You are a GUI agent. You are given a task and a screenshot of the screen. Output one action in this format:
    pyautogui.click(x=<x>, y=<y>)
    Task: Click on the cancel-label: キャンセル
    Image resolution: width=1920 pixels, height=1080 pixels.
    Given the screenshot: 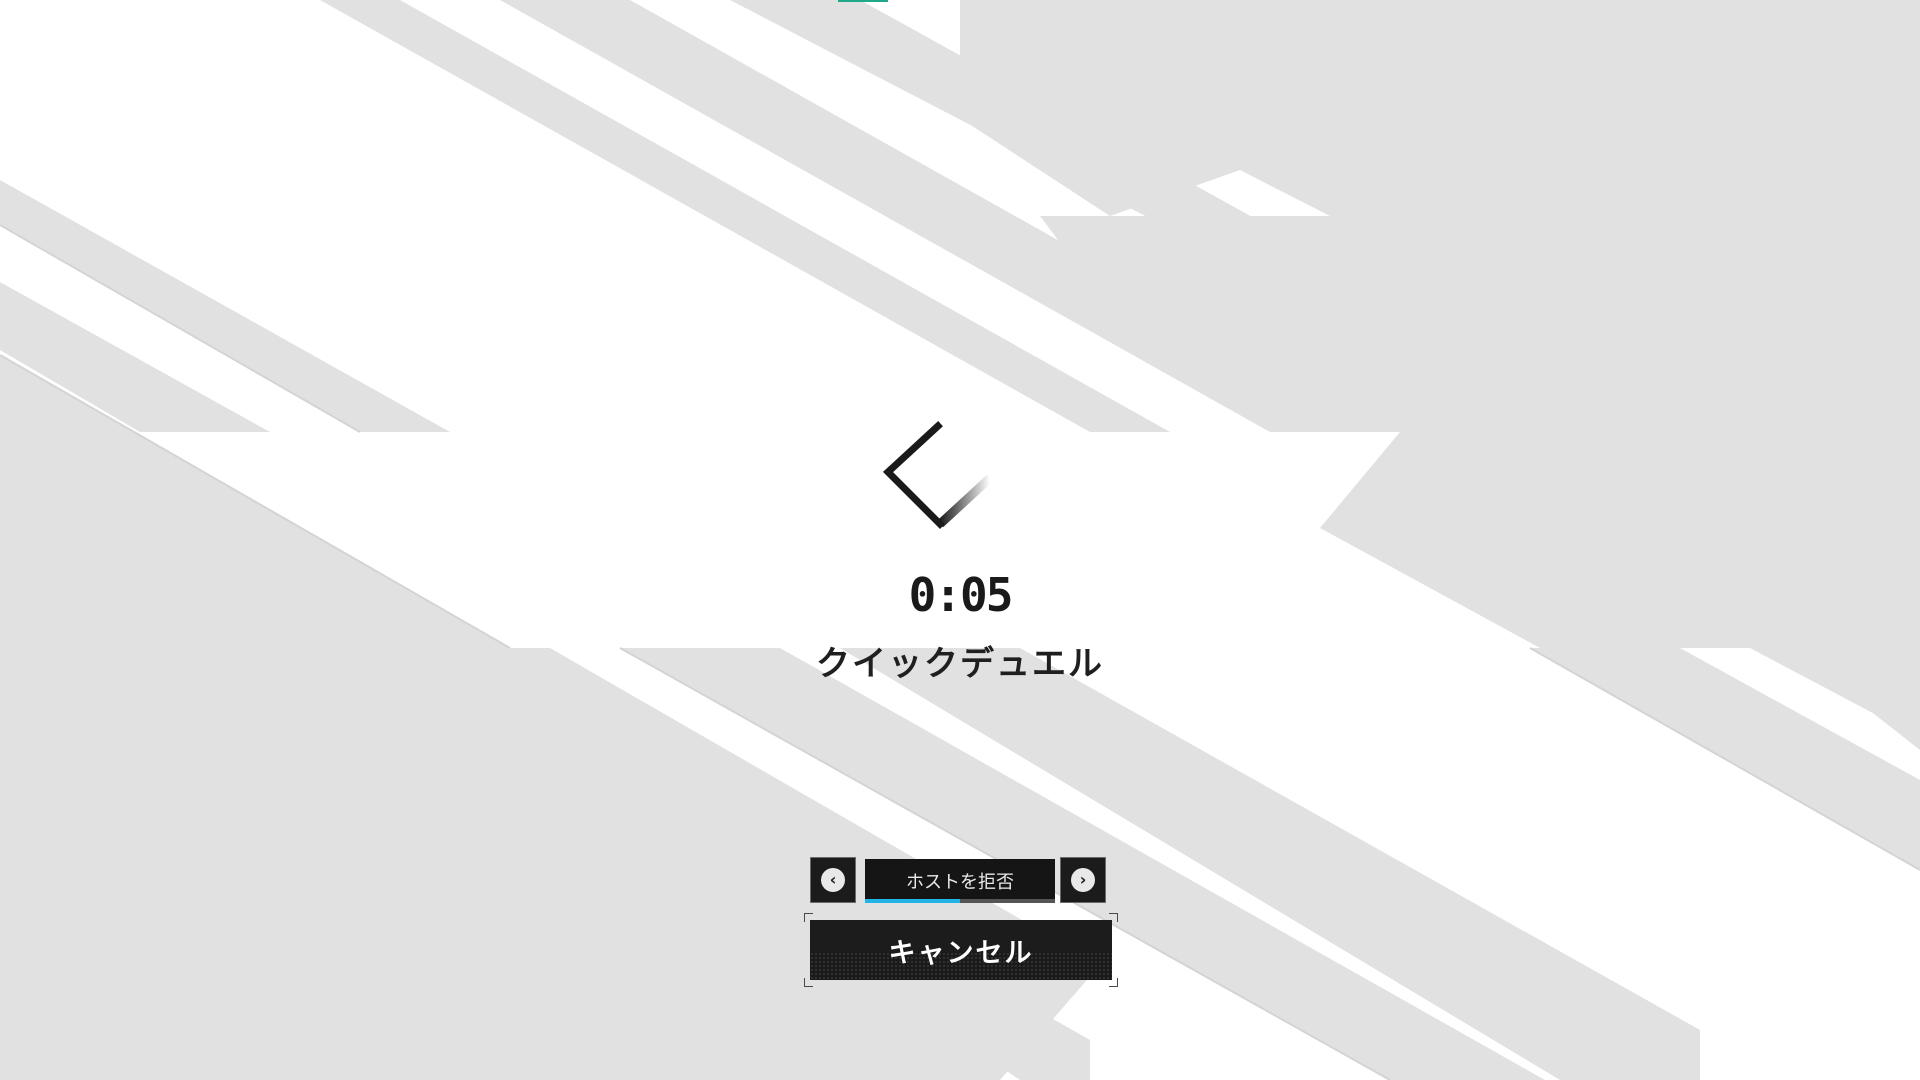 What is the action you would take?
    pyautogui.click(x=961, y=953)
    